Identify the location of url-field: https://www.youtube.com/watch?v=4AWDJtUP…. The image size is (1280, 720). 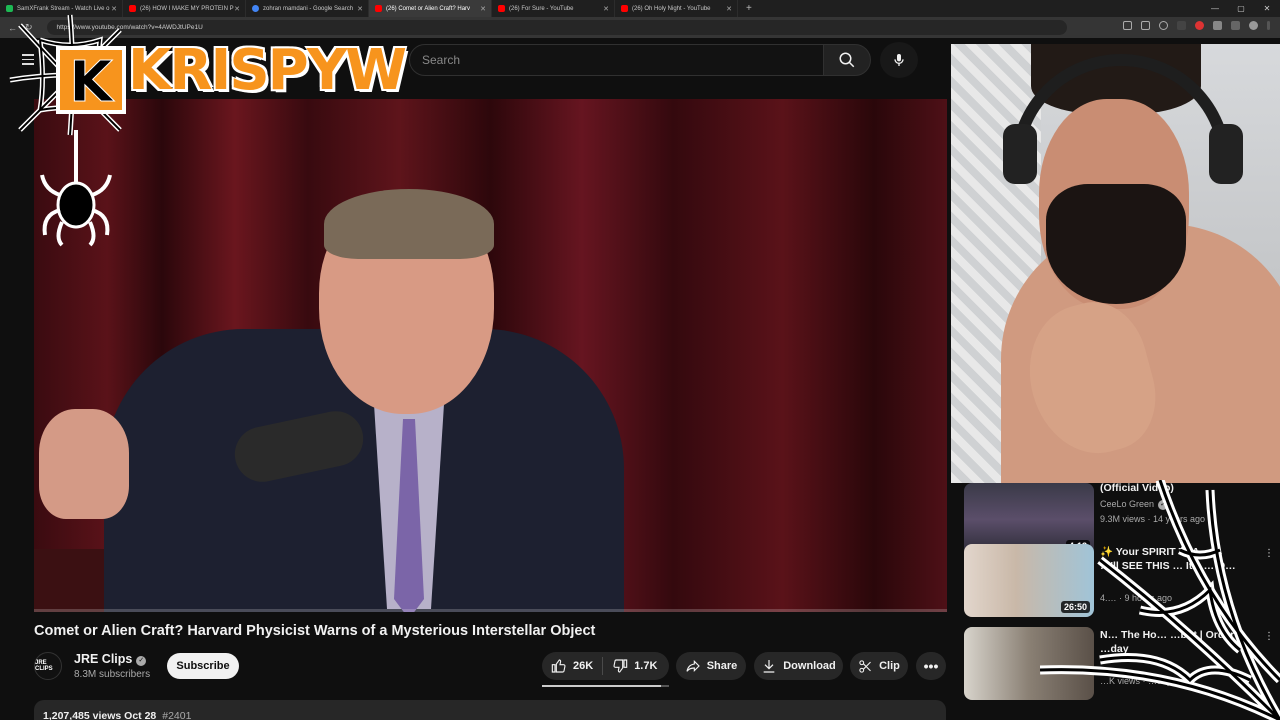
(556, 27).